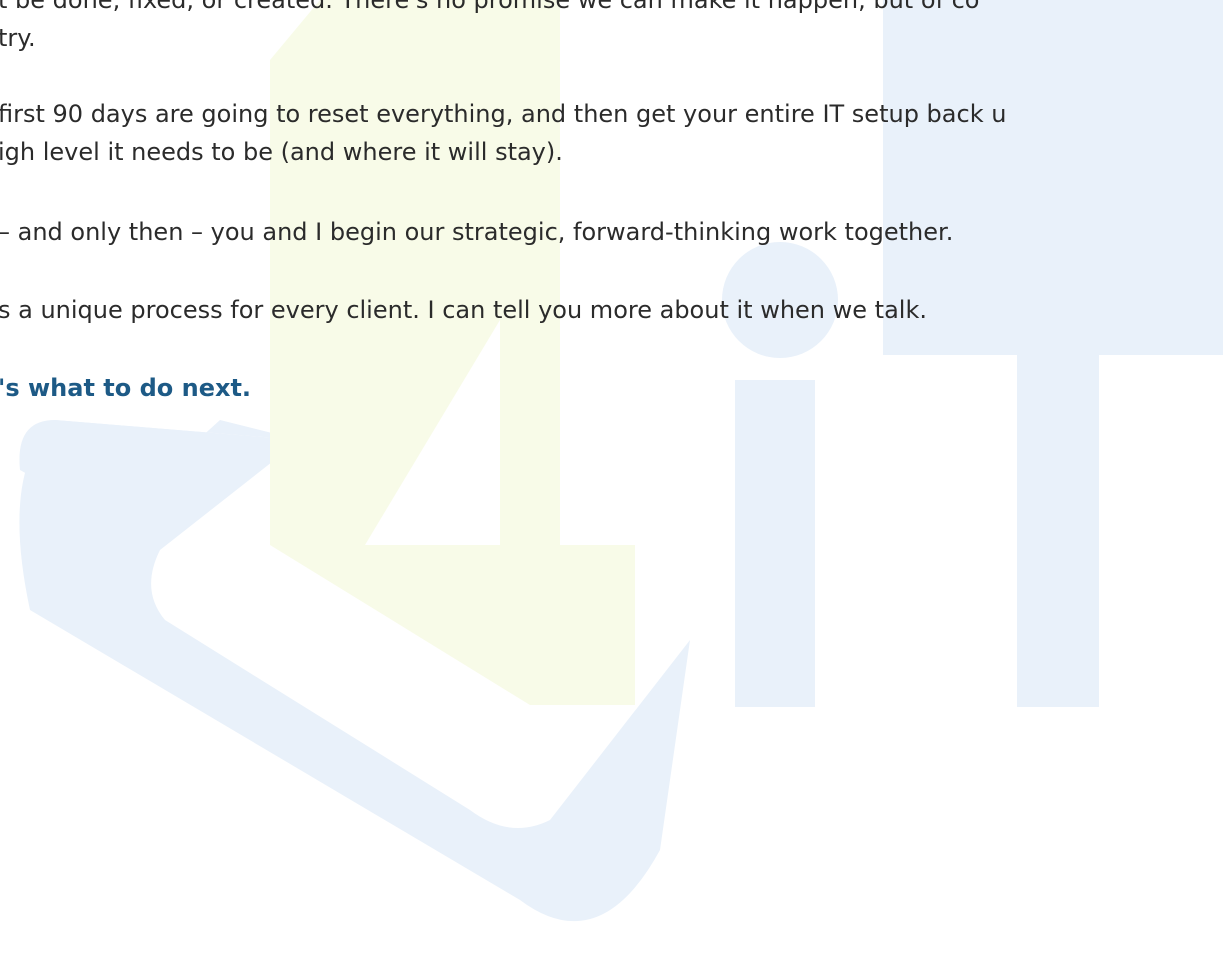 The height and width of the screenshot is (967, 1223). I want to click on paragraph-1-line-2: try., so click(18, 38).